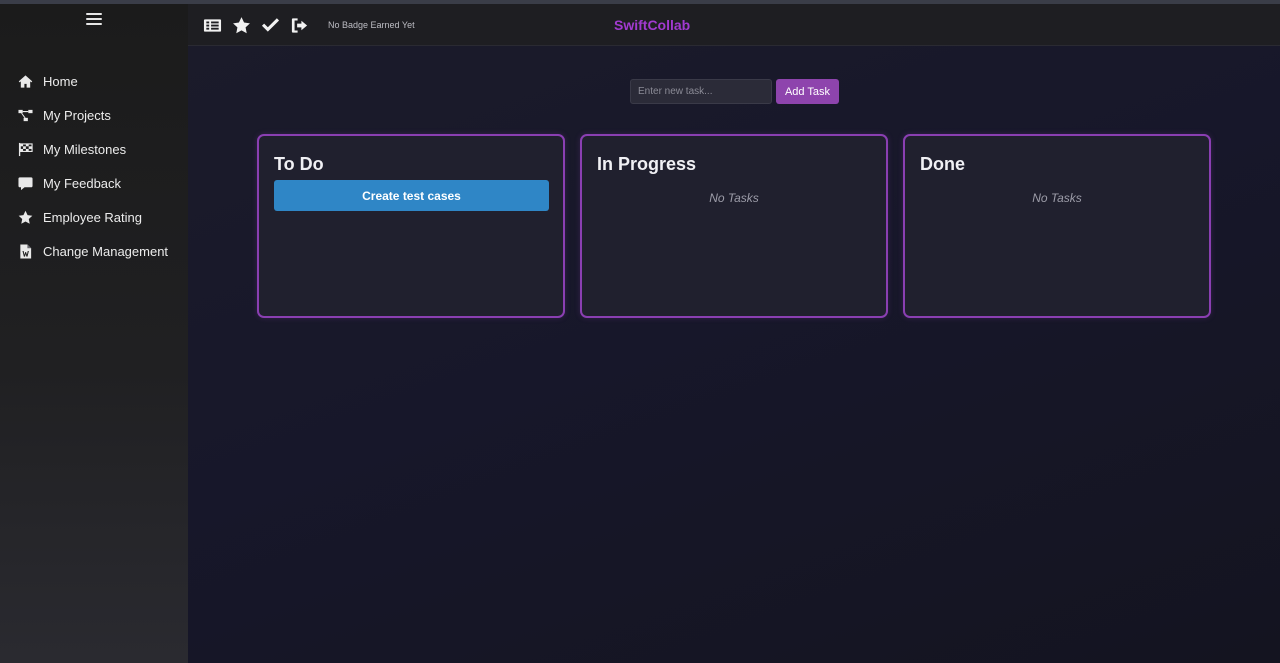  What do you see at coordinates (942, 164) in the screenshot?
I see `column-title: Done` at bounding box center [942, 164].